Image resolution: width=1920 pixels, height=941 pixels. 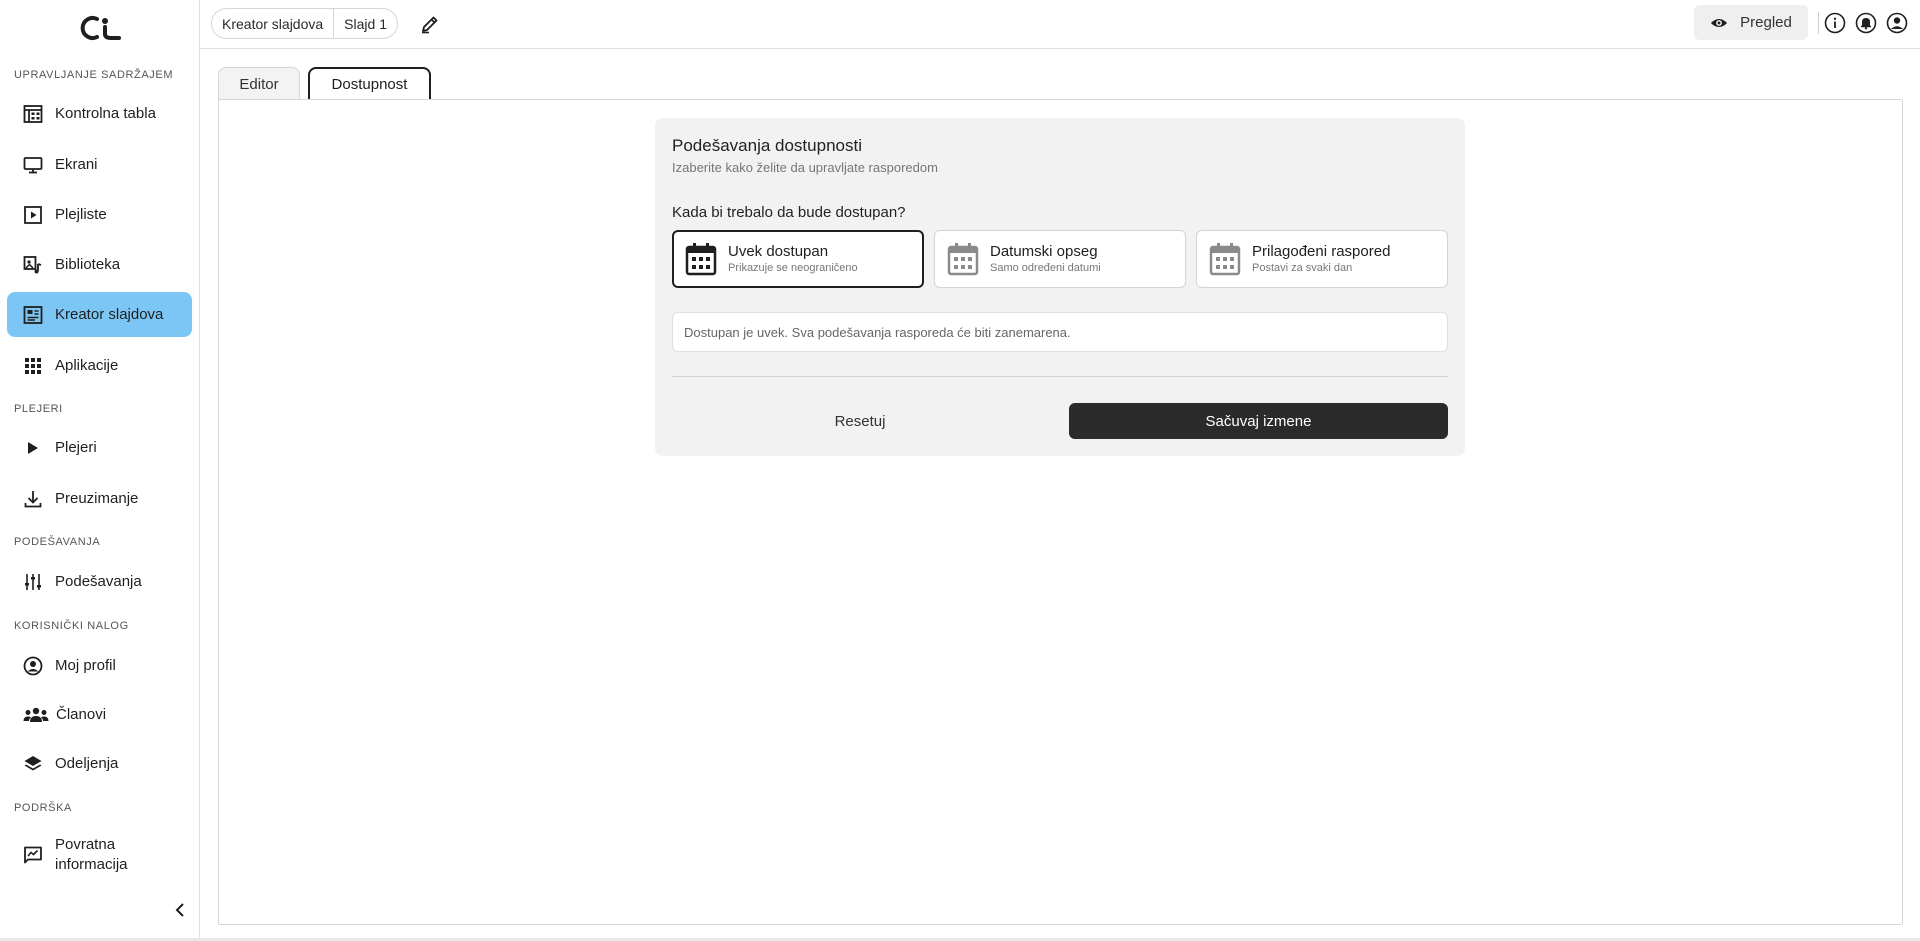 What do you see at coordinates (33, 315) in the screenshot?
I see `slide-creator-icon` at bounding box center [33, 315].